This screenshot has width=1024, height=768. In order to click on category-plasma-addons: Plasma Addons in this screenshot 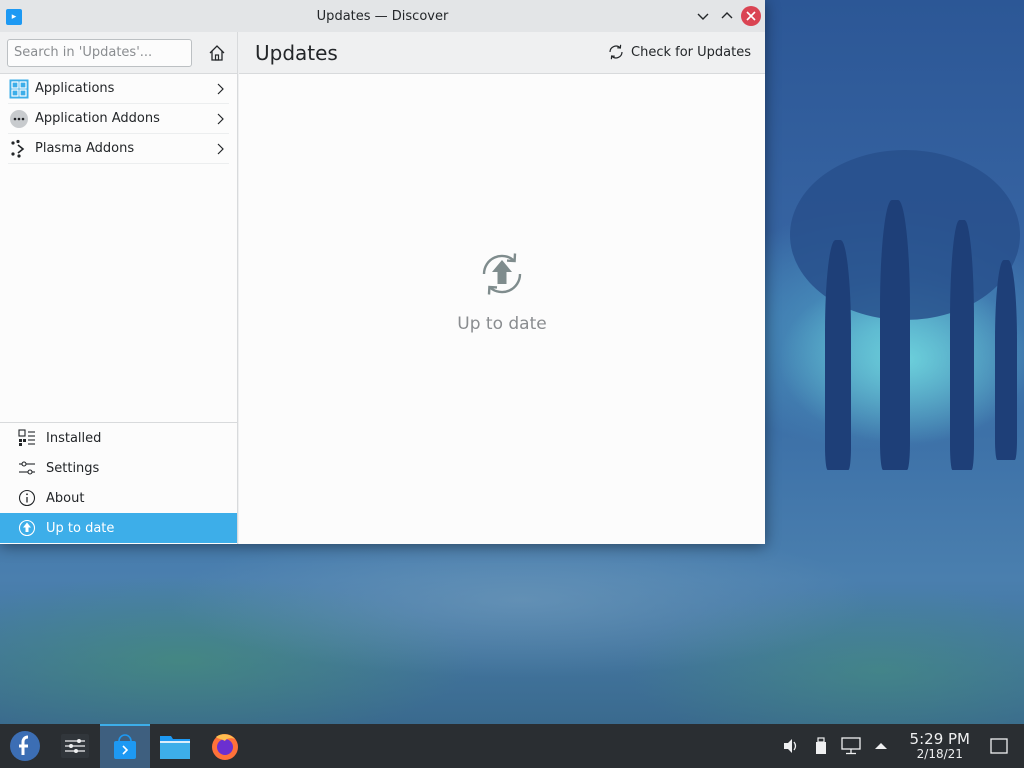, I will do `click(118, 149)`.